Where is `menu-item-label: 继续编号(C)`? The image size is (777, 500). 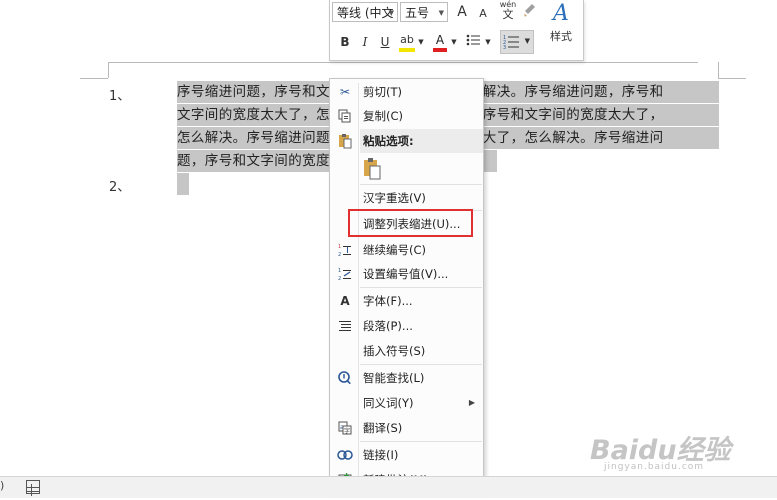
menu-item-label: 继续编号(C) is located at coordinates (395, 250).